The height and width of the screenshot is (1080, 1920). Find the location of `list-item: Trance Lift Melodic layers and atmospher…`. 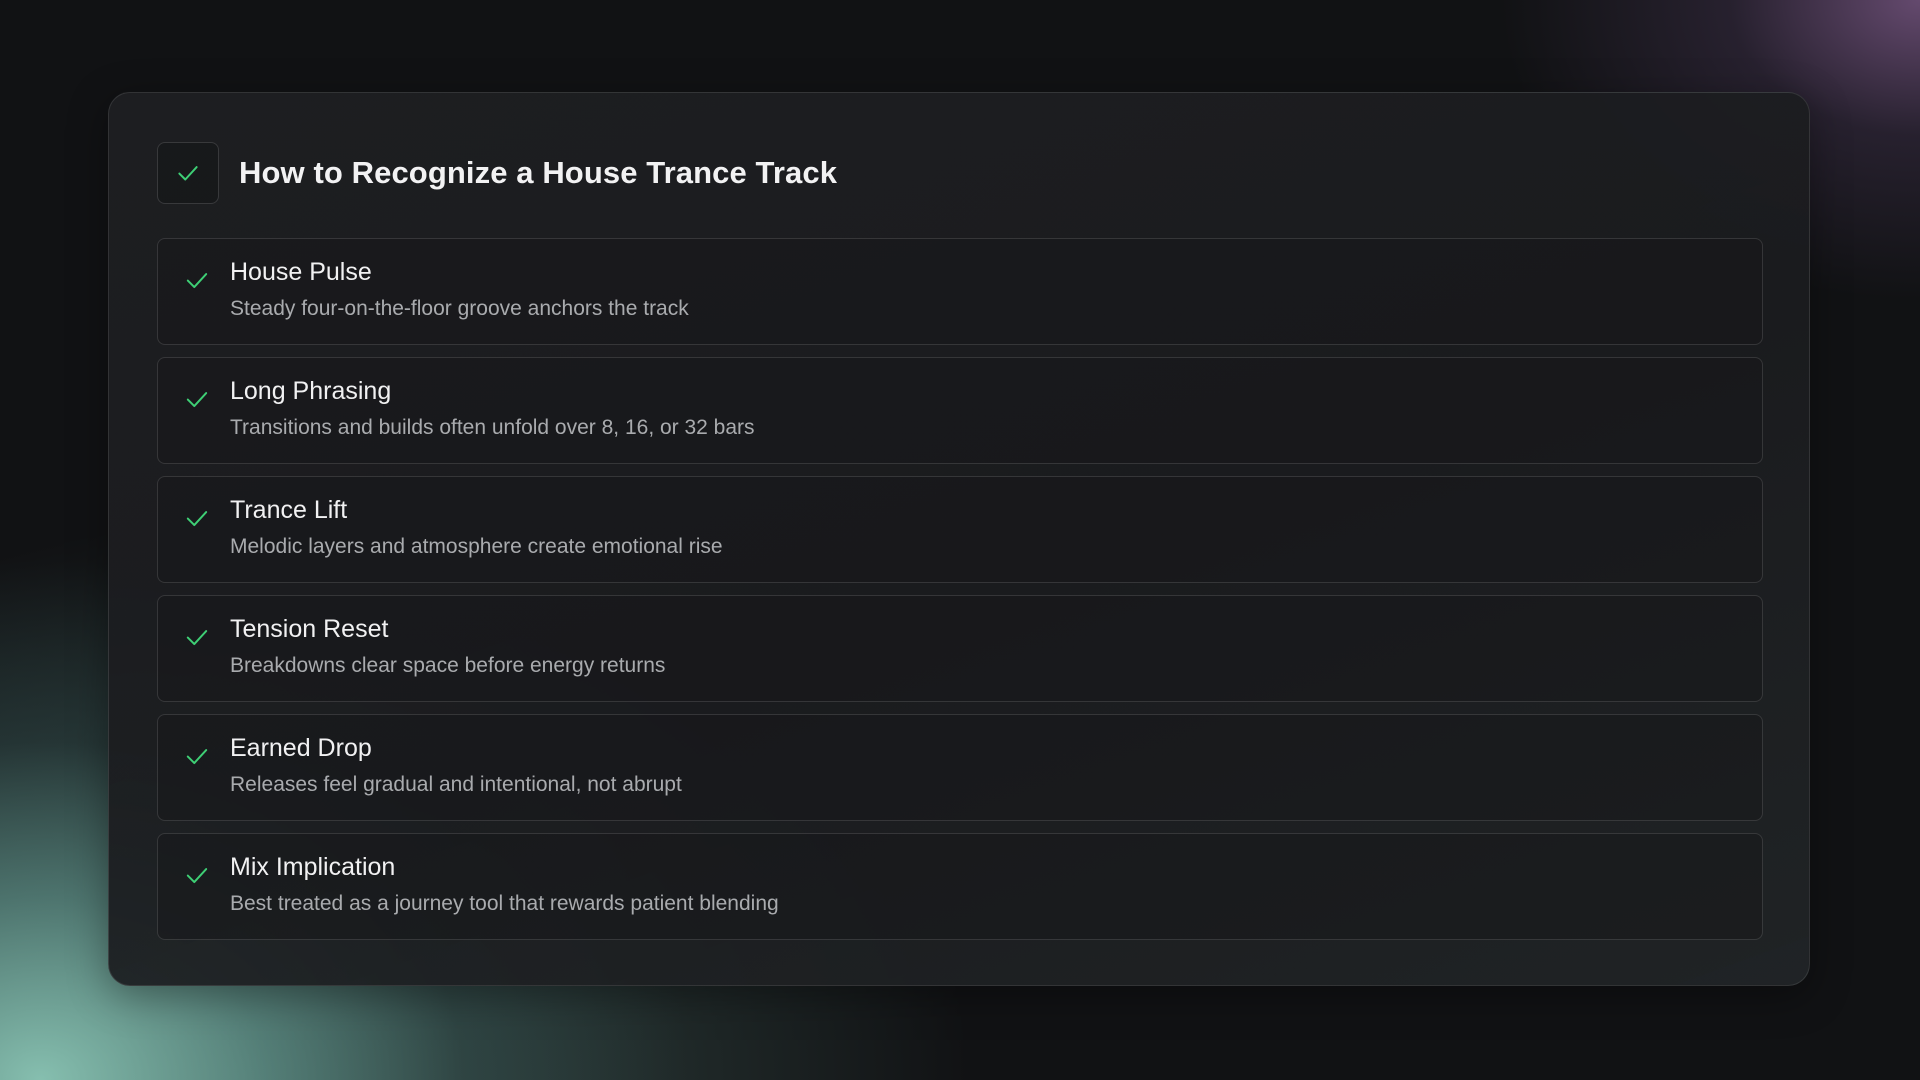

list-item: Trance Lift Melodic layers and atmospher… is located at coordinates (960, 529).